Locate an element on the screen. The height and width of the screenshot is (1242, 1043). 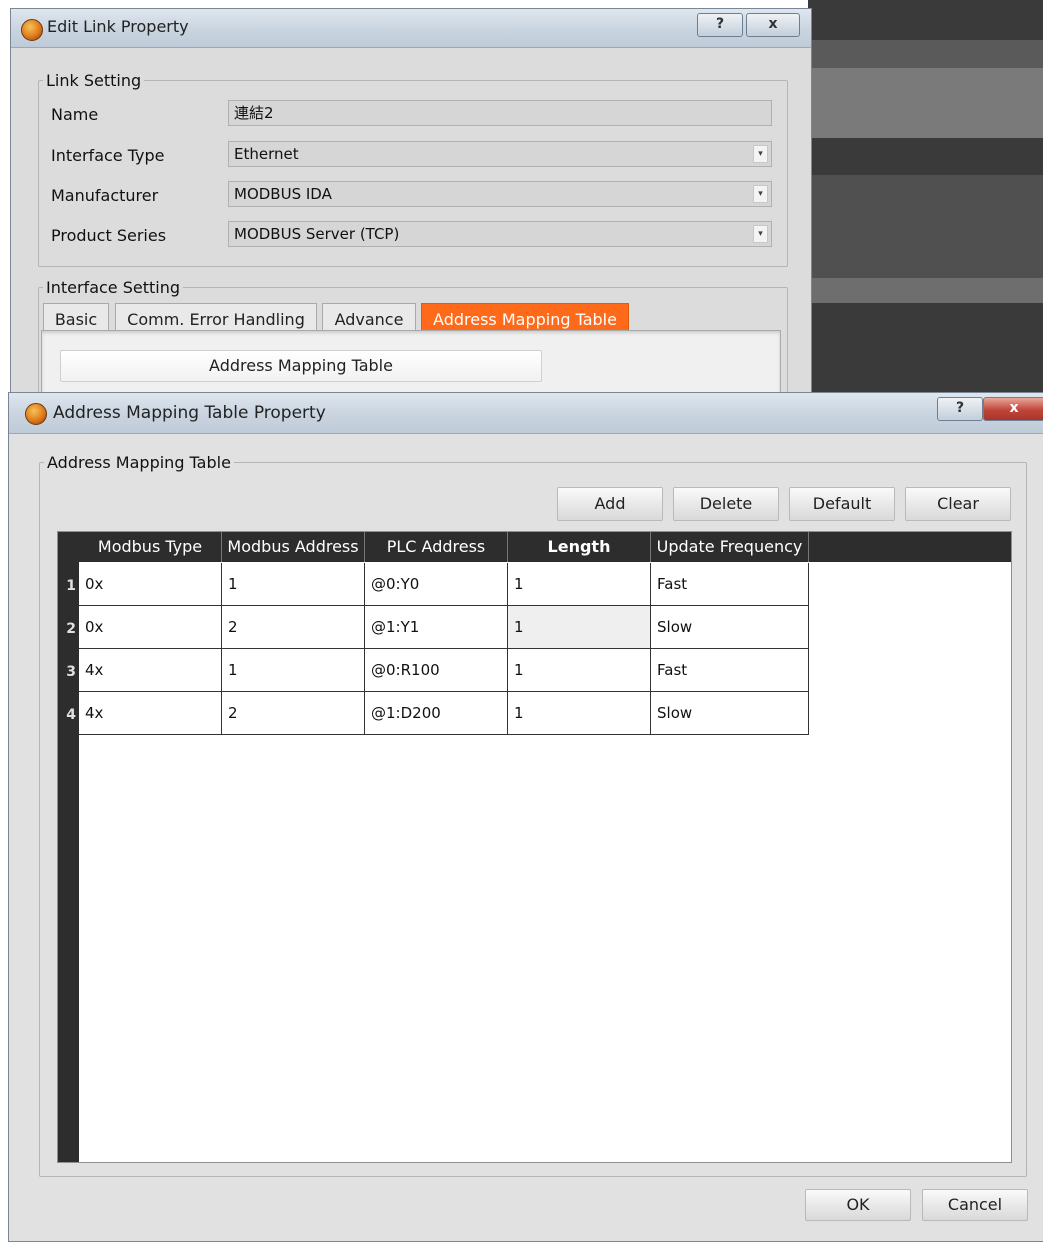
name-field: 連結2 is located at coordinates (500, 113).